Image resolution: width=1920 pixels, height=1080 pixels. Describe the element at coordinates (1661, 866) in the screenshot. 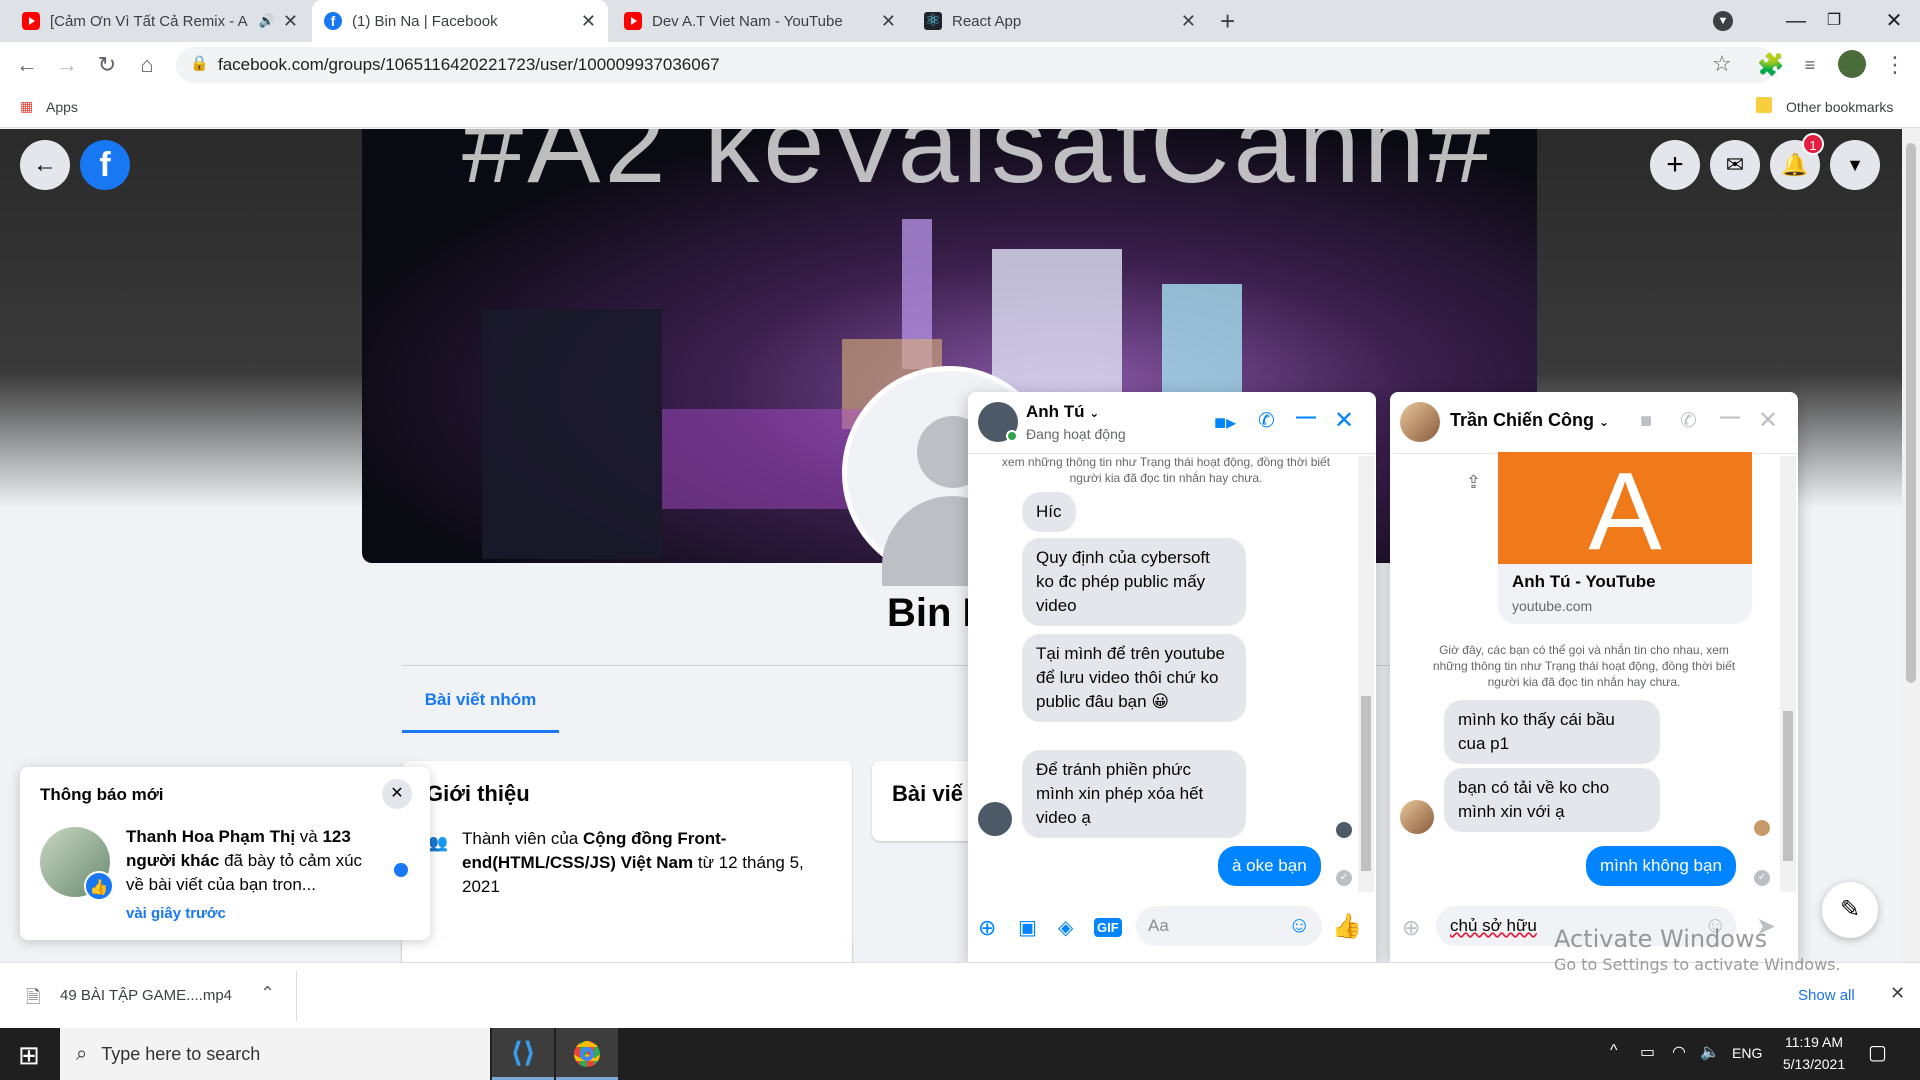

I see `my-message-bubble: mình không bạn` at that location.